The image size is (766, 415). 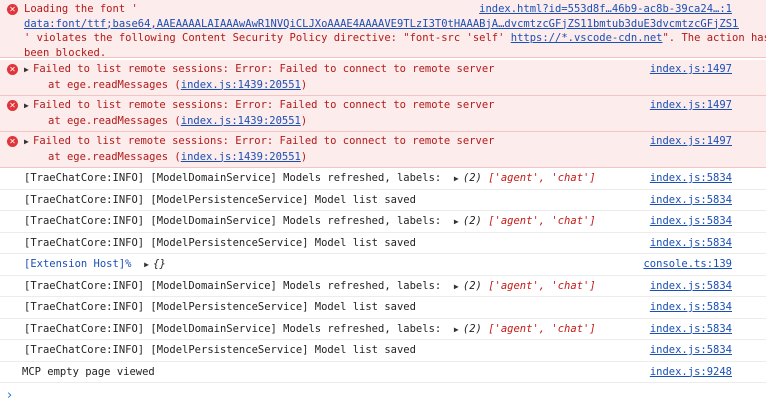 I want to click on csp-link: https://*.vscode-cdn.net, so click(x=587, y=38).